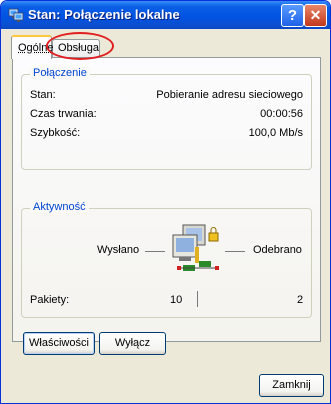  Describe the element at coordinates (166, 134) in the screenshot. I see `speed-row: Szybkość: 100,0 Mb/s` at that location.